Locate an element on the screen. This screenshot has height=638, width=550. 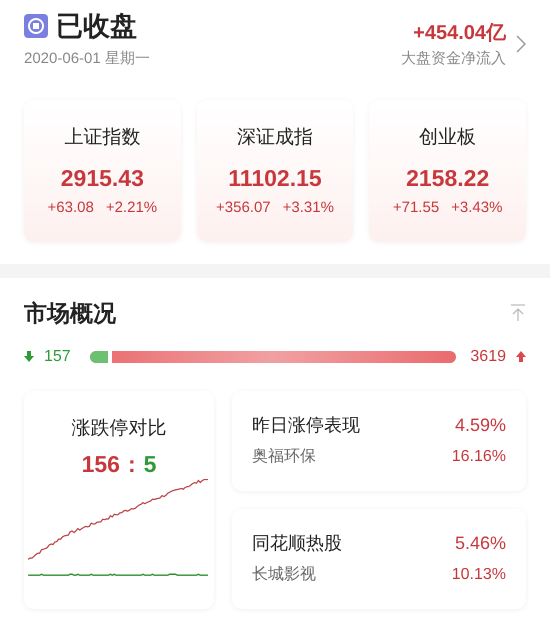
date-text: 2020-06-01 星期一 is located at coordinates (87, 59).